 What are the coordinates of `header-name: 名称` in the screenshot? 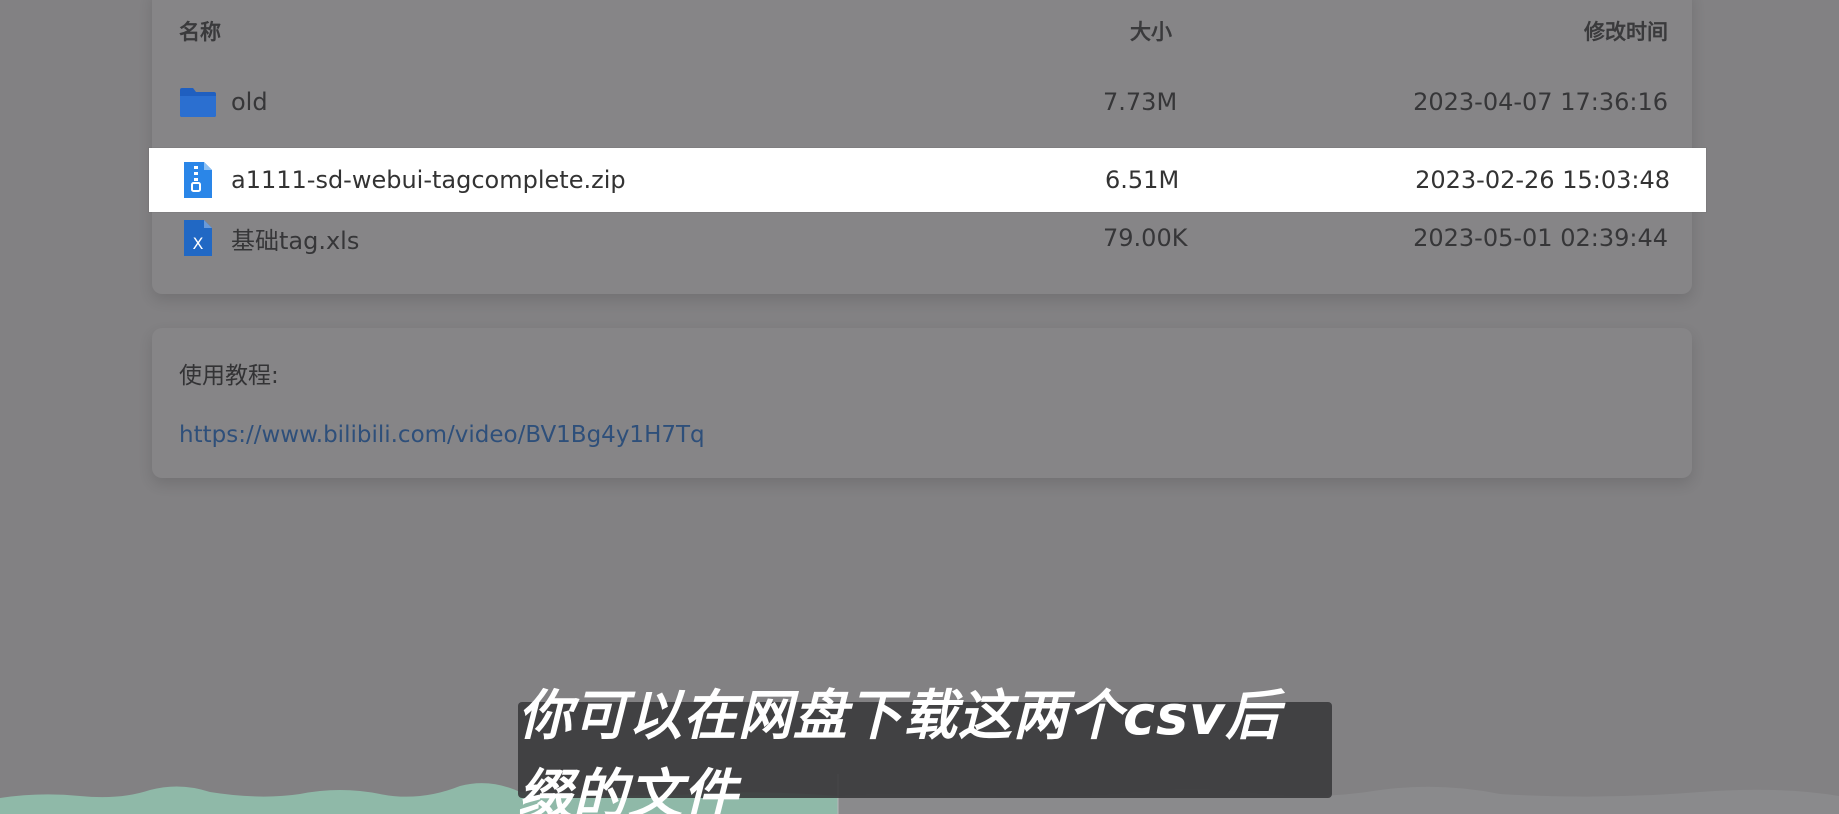 It's located at (200, 31).